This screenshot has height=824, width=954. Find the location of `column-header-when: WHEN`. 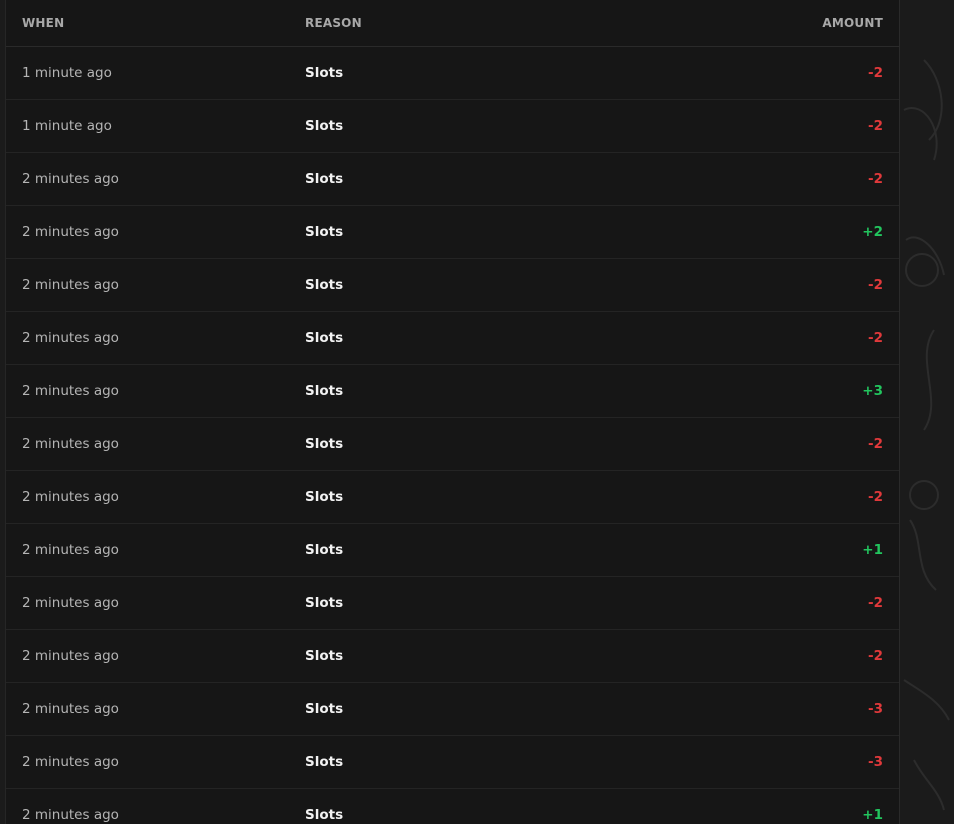

column-header-when: WHEN is located at coordinates (43, 23).